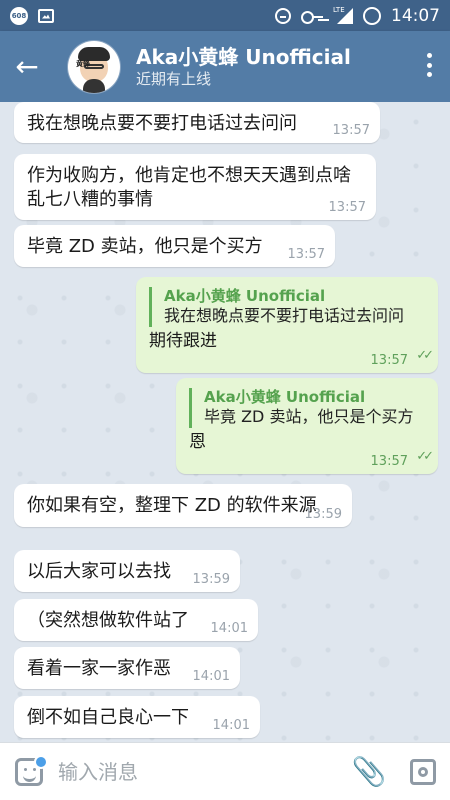  I want to click on message-bubble-incoming: 倒不如自己良心一下 14:01, so click(137, 717).